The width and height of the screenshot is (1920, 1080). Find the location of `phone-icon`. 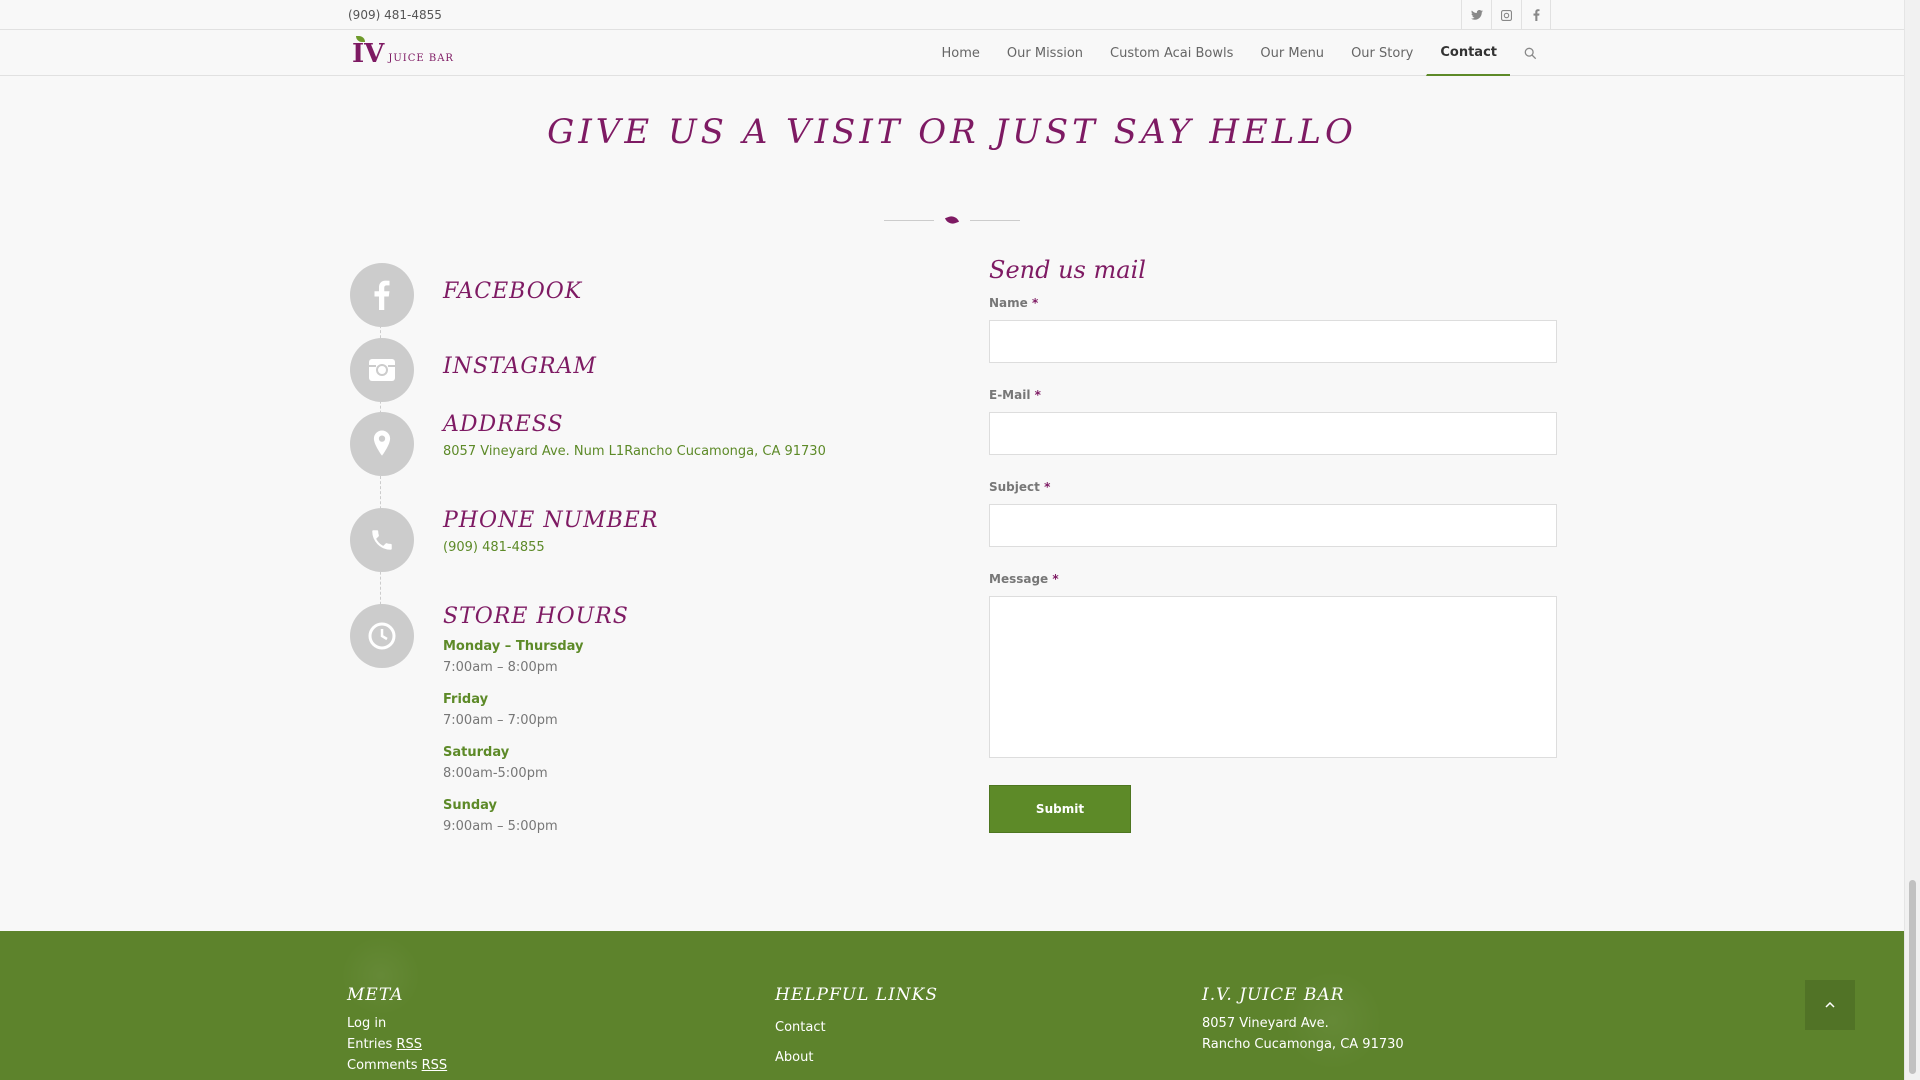

phone-icon is located at coordinates (382, 540).